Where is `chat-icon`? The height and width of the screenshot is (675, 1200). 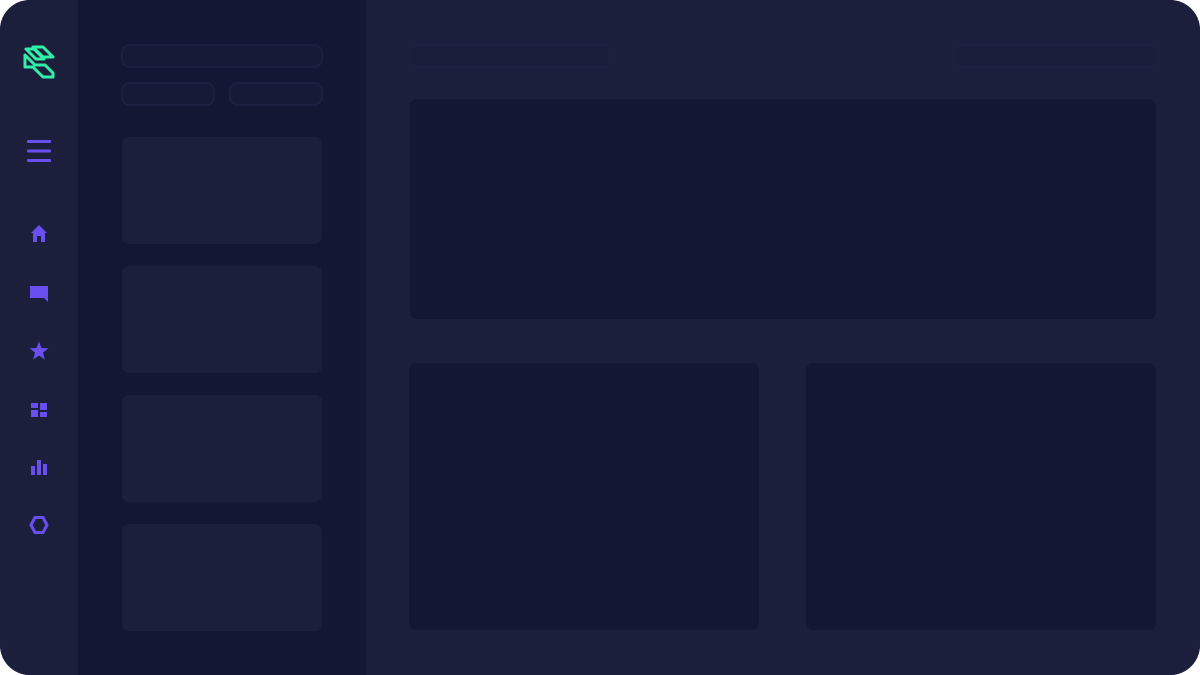
chat-icon is located at coordinates (39, 294).